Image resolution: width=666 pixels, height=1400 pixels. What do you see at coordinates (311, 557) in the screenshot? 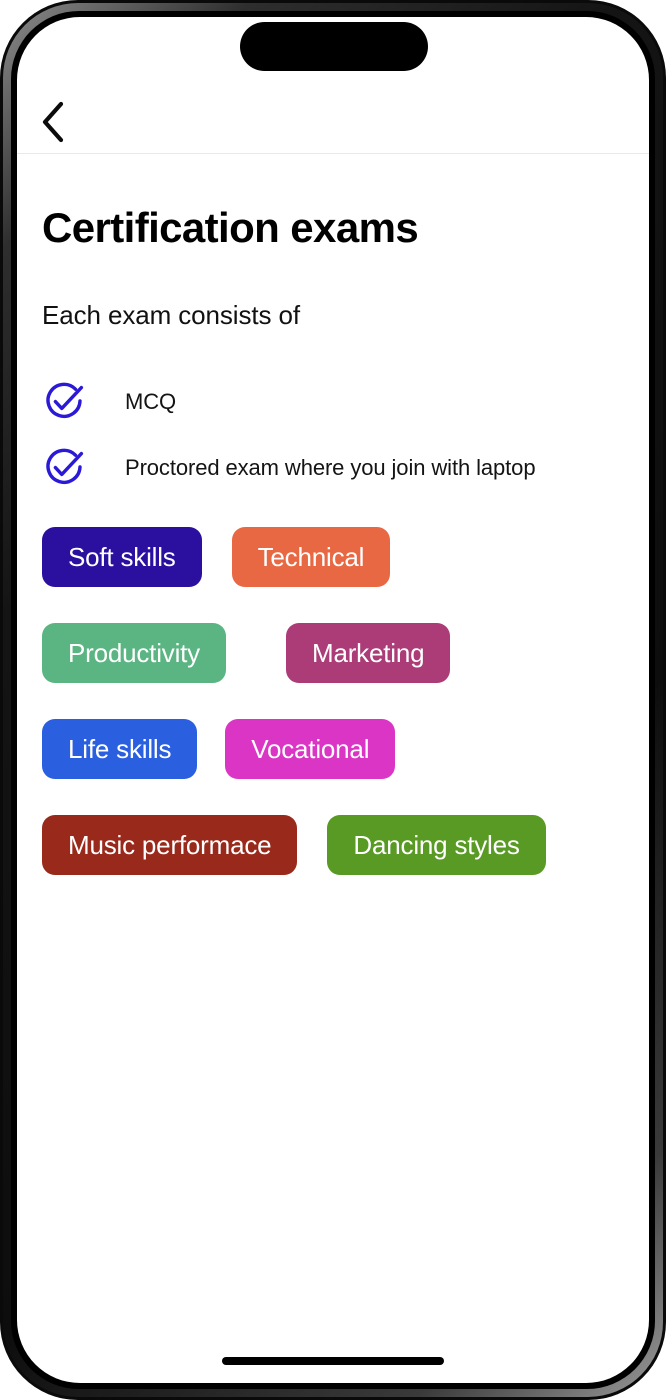
I see `category-tag: Technical` at bounding box center [311, 557].